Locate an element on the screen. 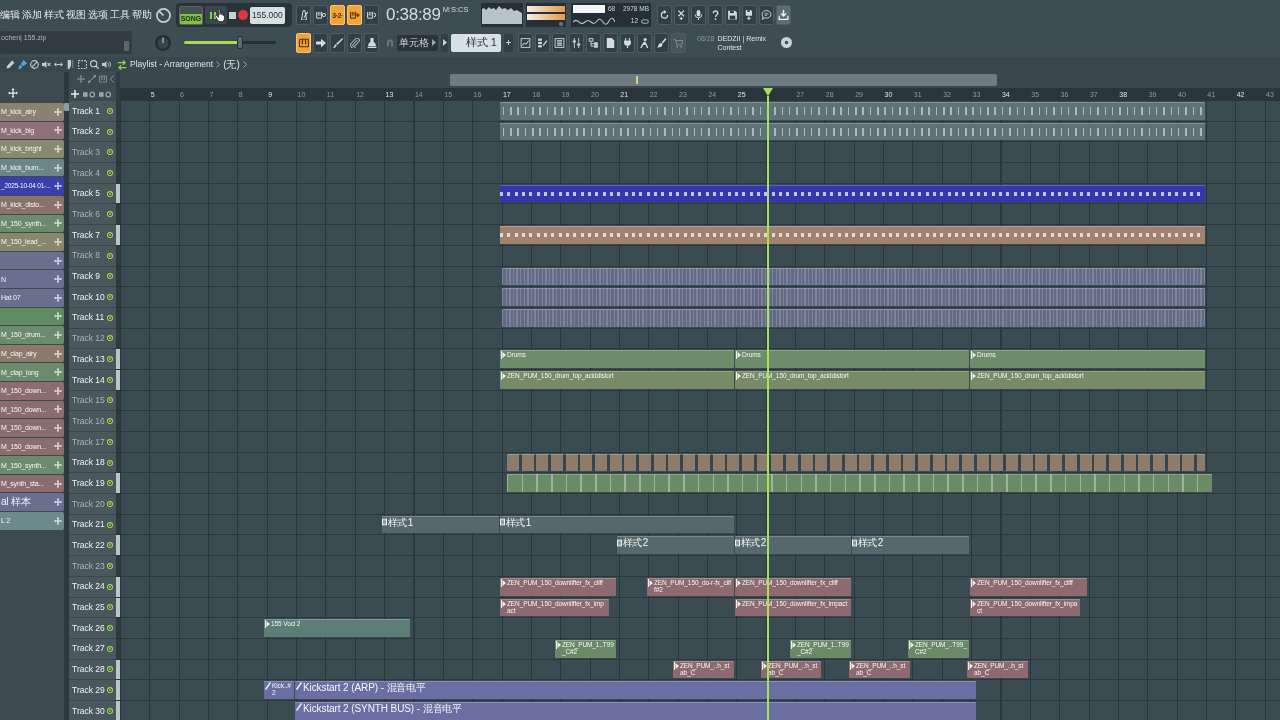 Image resolution: width=1280 pixels, height=720 pixels. track-header: Track 10 is located at coordinates (92, 297).